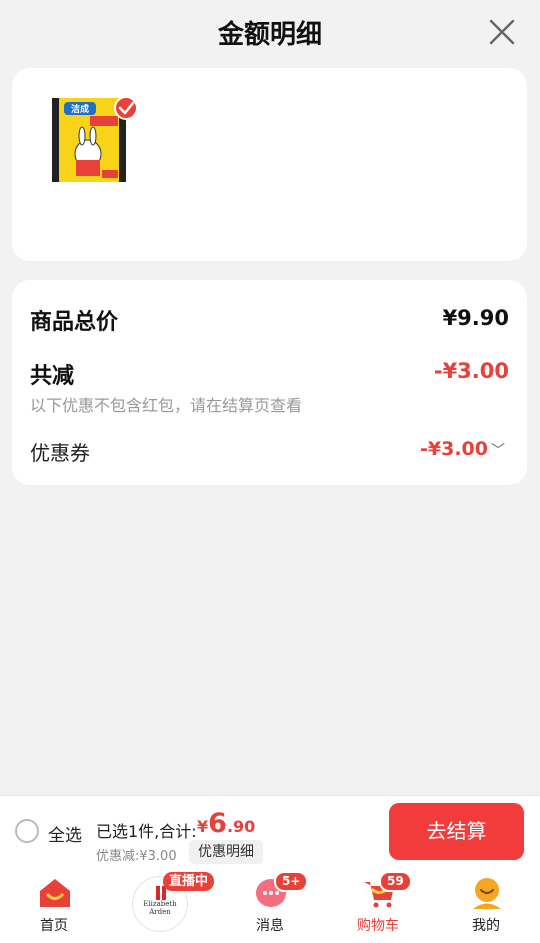 This screenshot has height=943, width=540. I want to click on reduction-value: -¥3.00, so click(471, 371).